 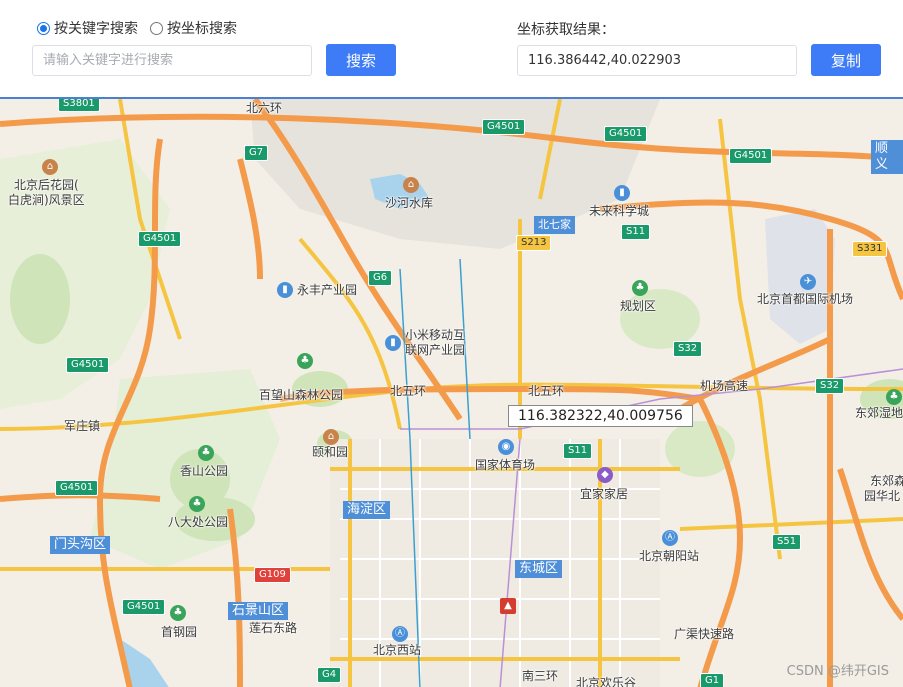 What do you see at coordinates (272, 575) in the screenshot?
I see `highway-shield: G109` at bounding box center [272, 575].